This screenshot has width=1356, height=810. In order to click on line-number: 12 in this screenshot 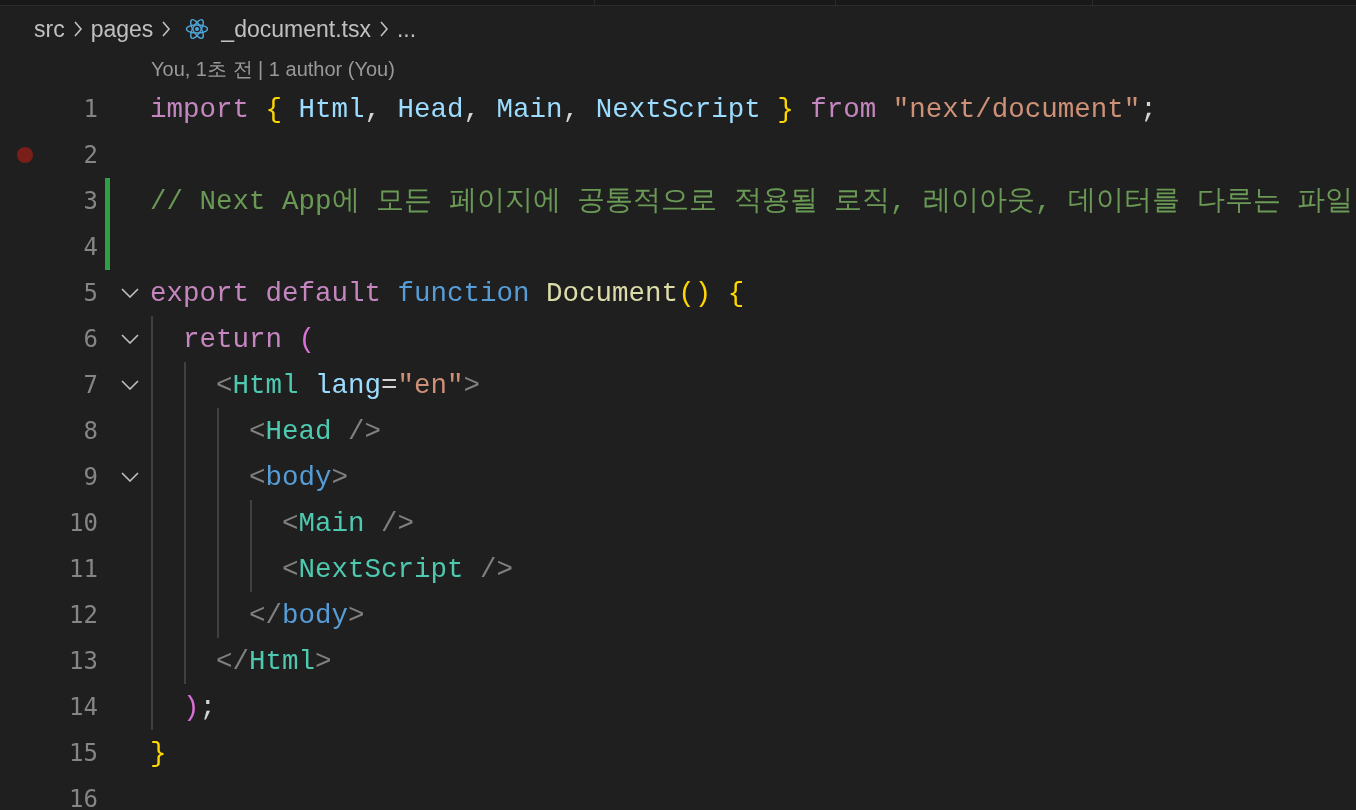, I will do `click(83, 615)`.